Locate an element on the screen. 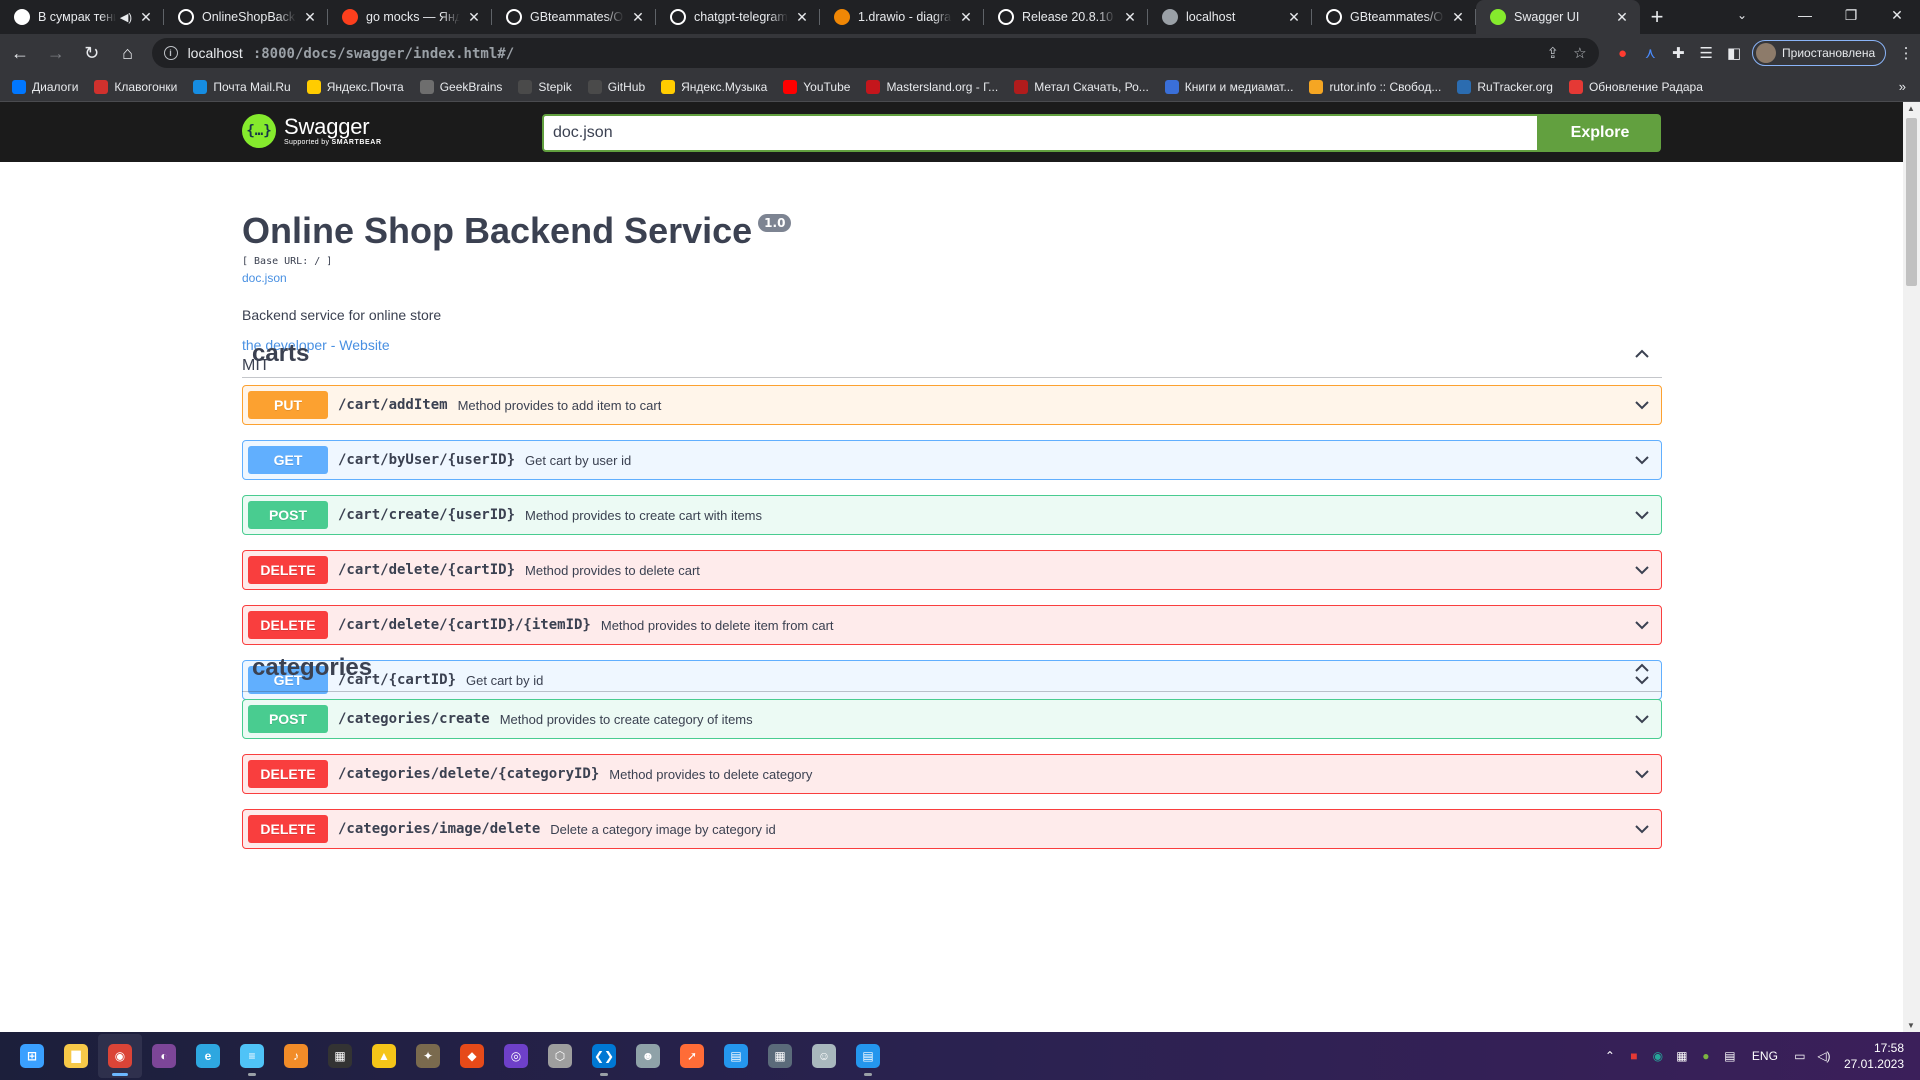 The height and width of the screenshot is (1080, 1920). profile-button: Приостановлена is located at coordinates (1819, 53).